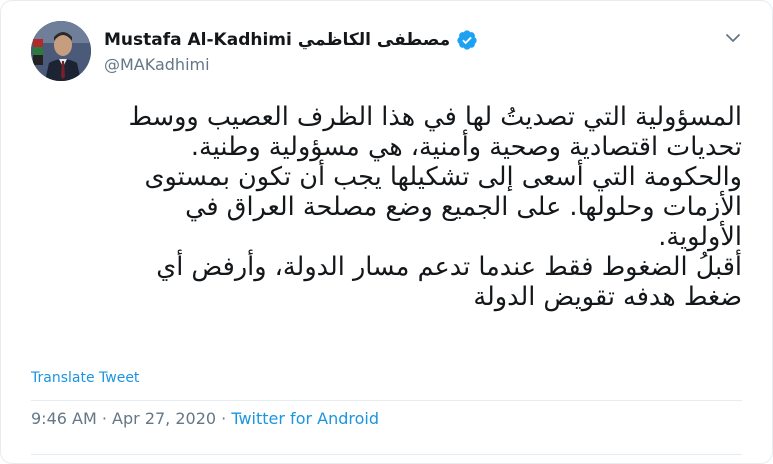  What do you see at coordinates (305, 418) in the screenshot?
I see `tweet-source-link: Twitter for Android` at bounding box center [305, 418].